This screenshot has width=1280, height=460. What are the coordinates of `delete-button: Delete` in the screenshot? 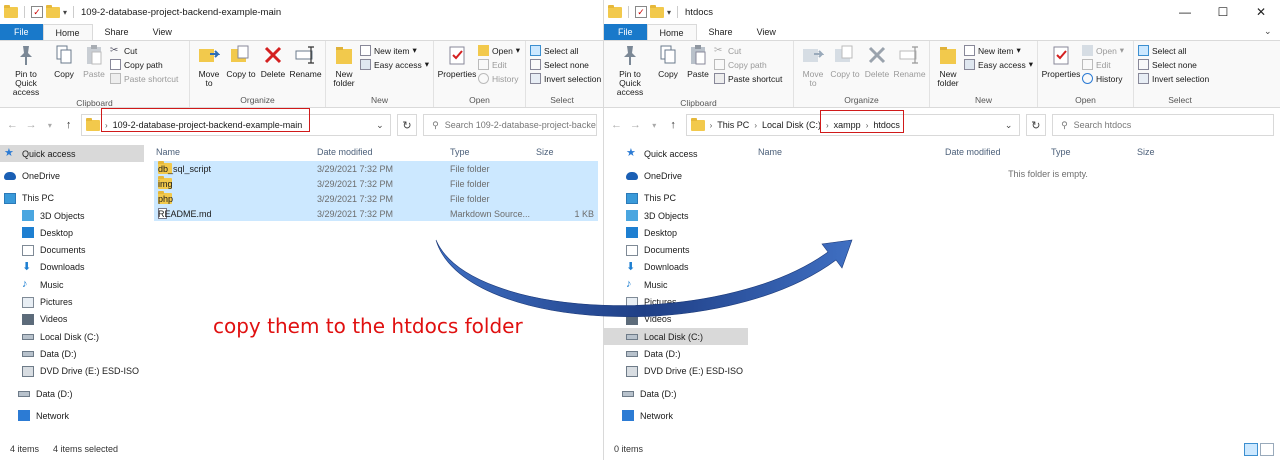 It's located at (877, 68).